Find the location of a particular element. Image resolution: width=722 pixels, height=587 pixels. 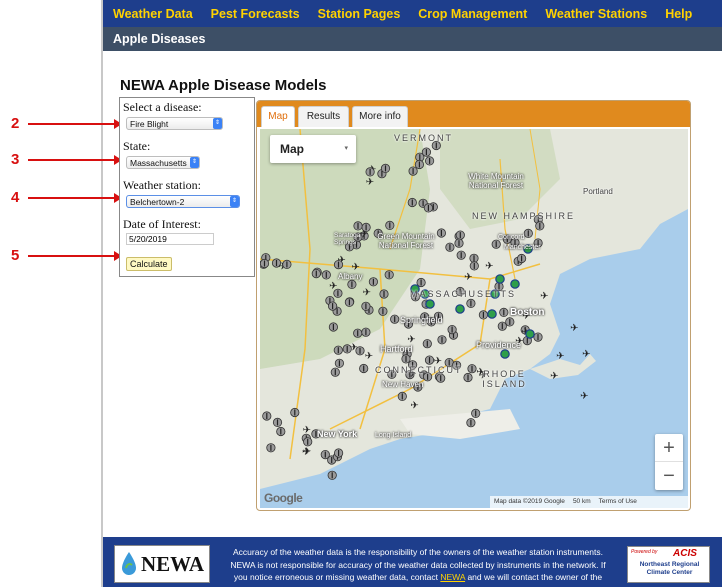

map-label-manchester: Manchester is located at coordinates (522, 247).